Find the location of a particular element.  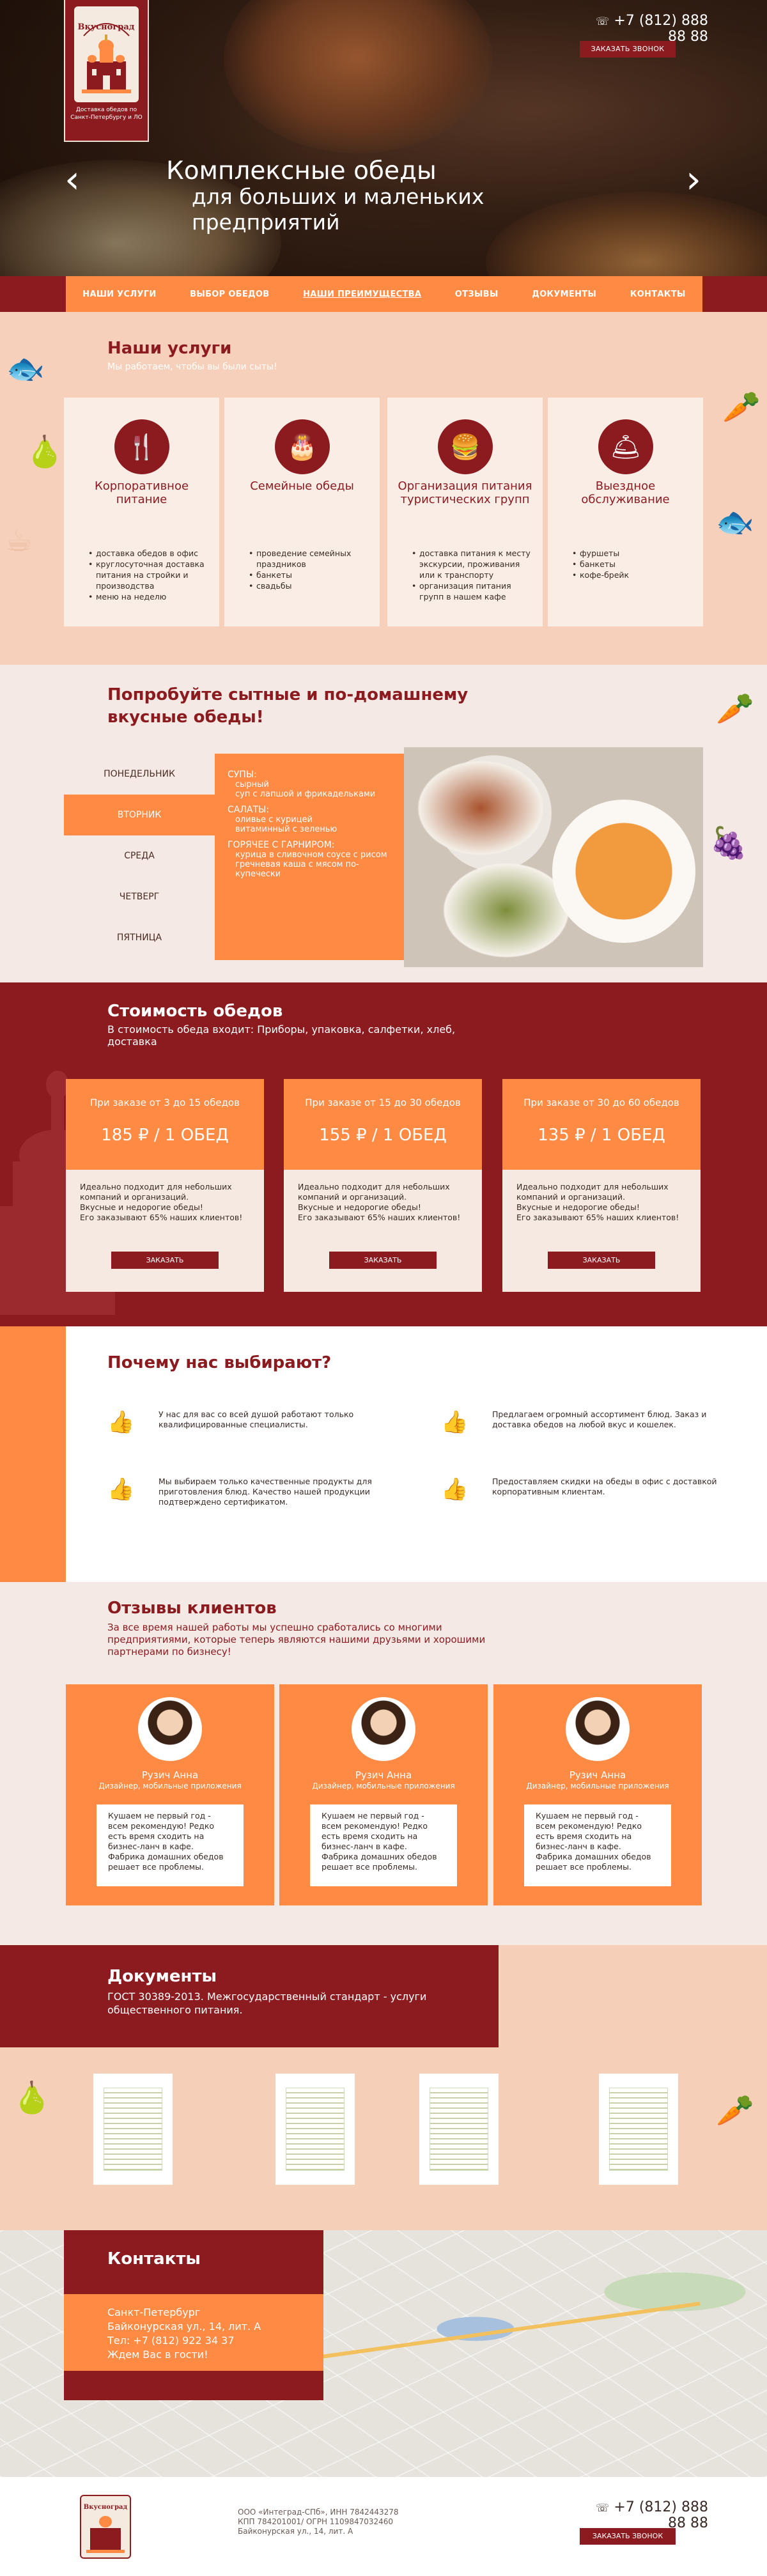

footer-phone: ☏ +7 (812) 888 88 88 is located at coordinates (641, 2515).